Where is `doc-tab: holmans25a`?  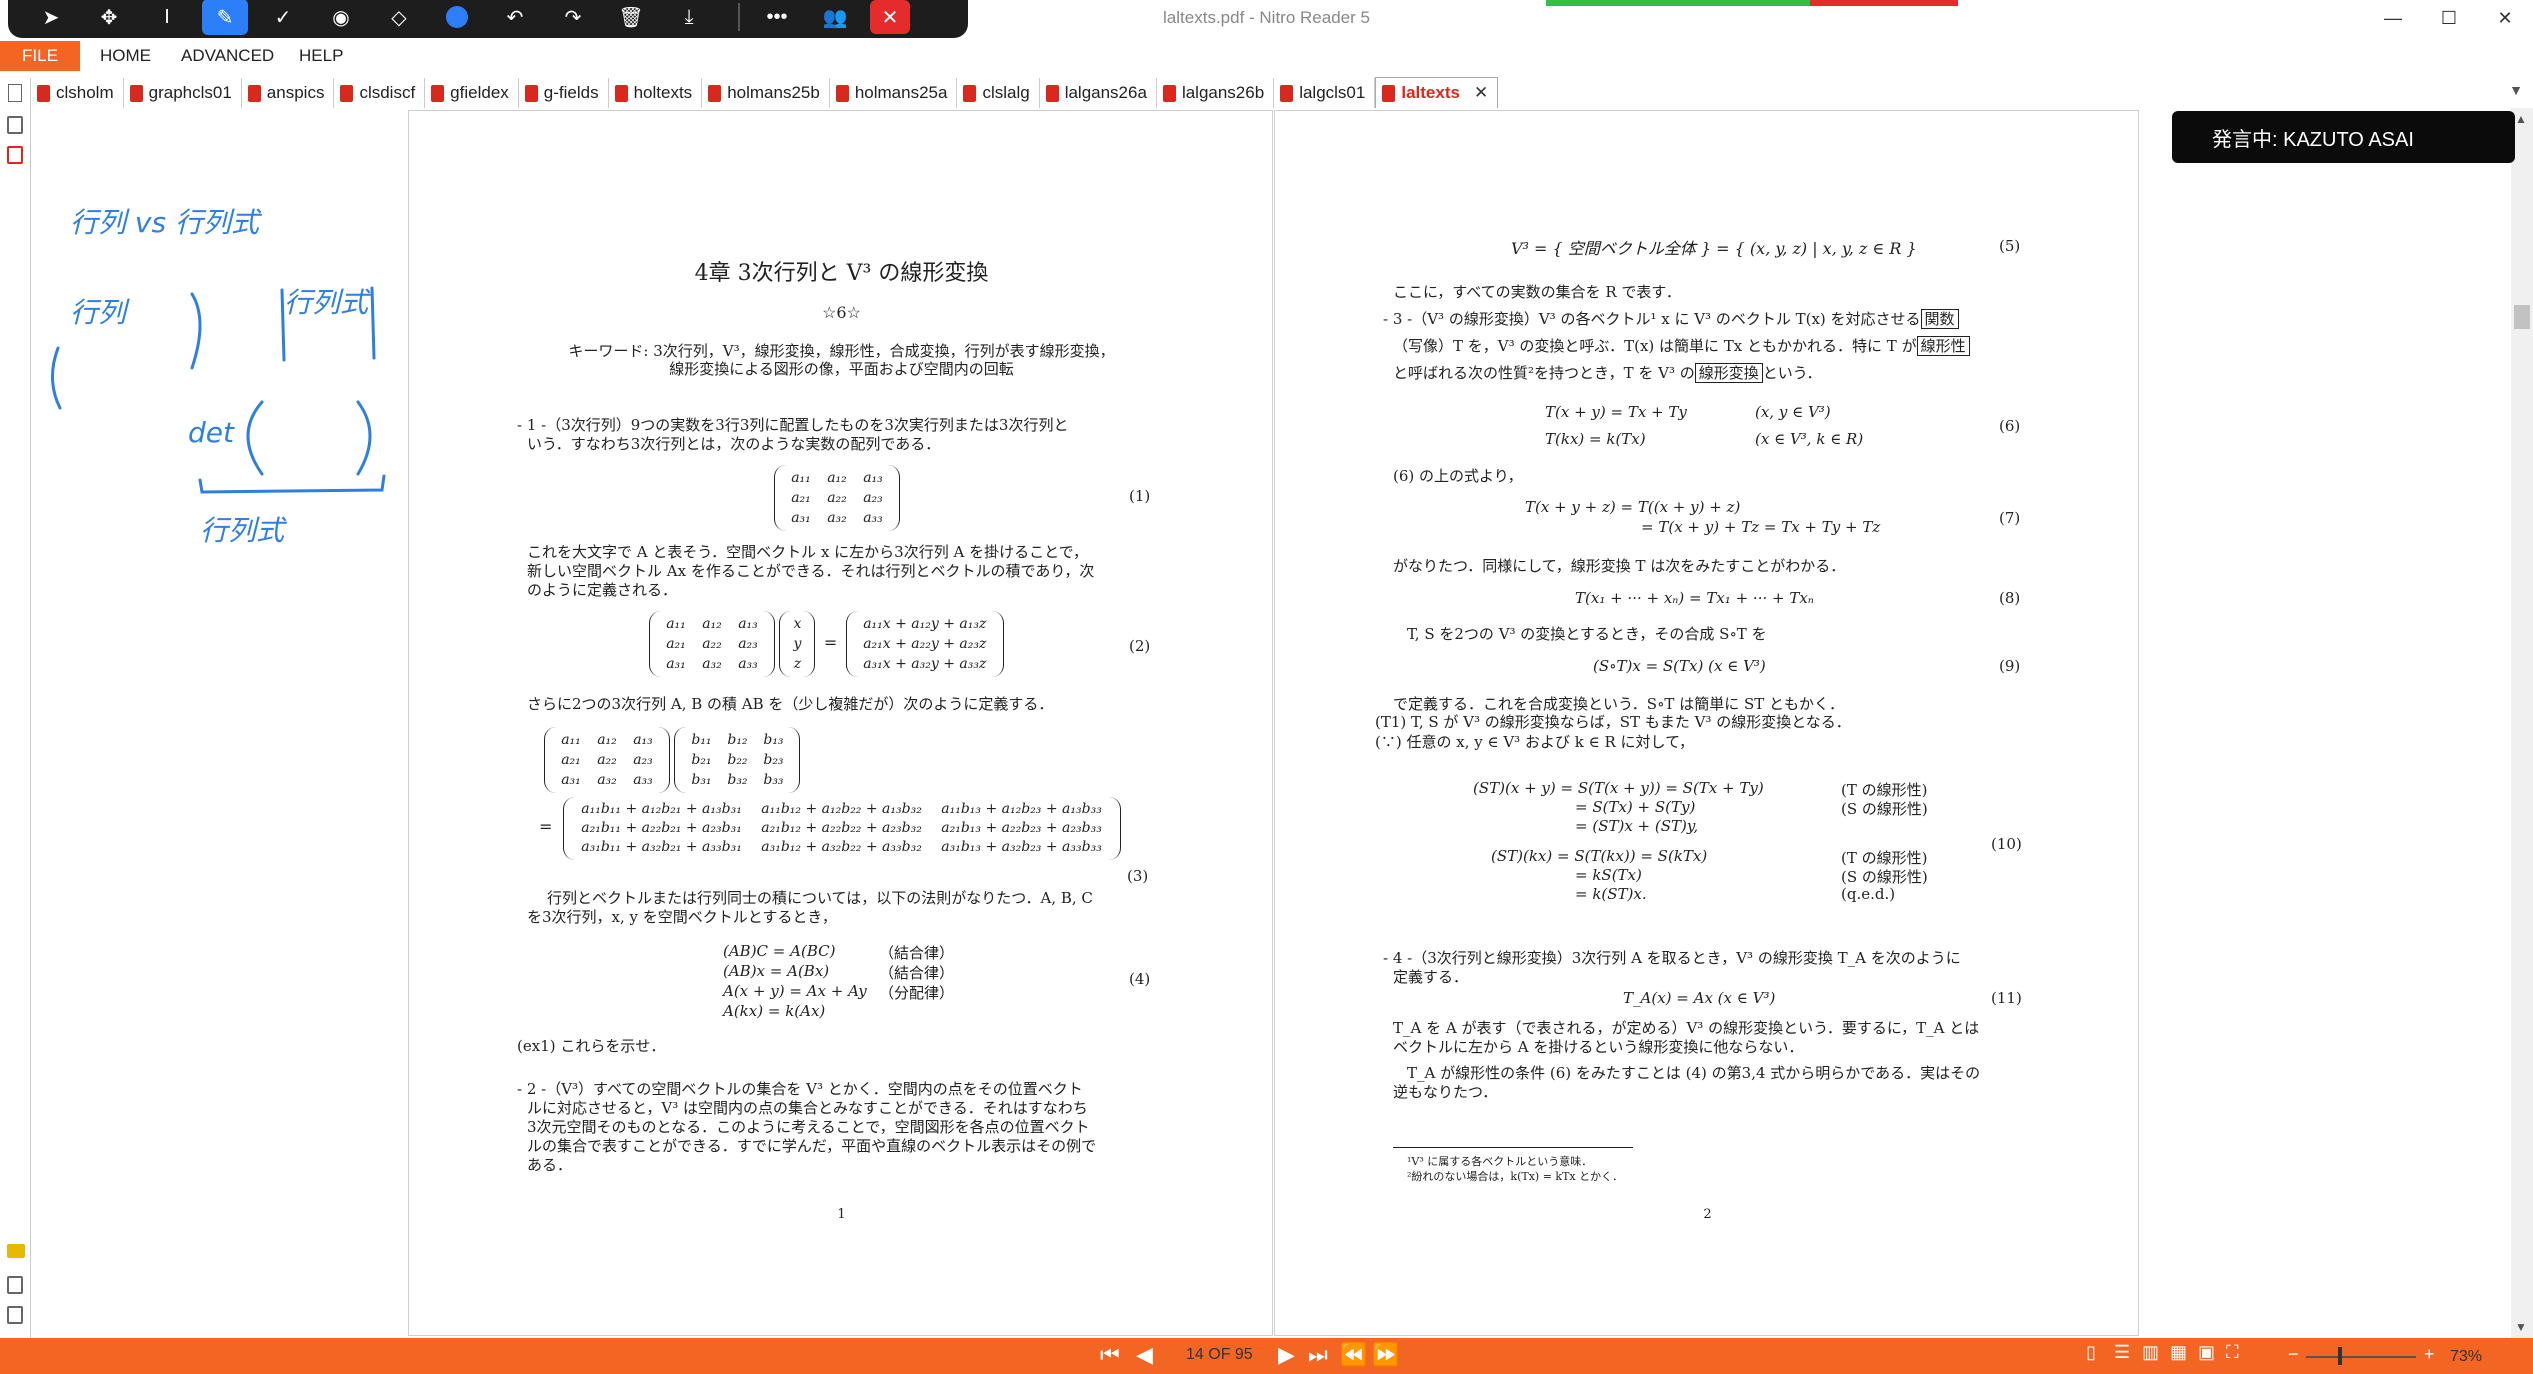 doc-tab: holmans25a is located at coordinates (894, 93).